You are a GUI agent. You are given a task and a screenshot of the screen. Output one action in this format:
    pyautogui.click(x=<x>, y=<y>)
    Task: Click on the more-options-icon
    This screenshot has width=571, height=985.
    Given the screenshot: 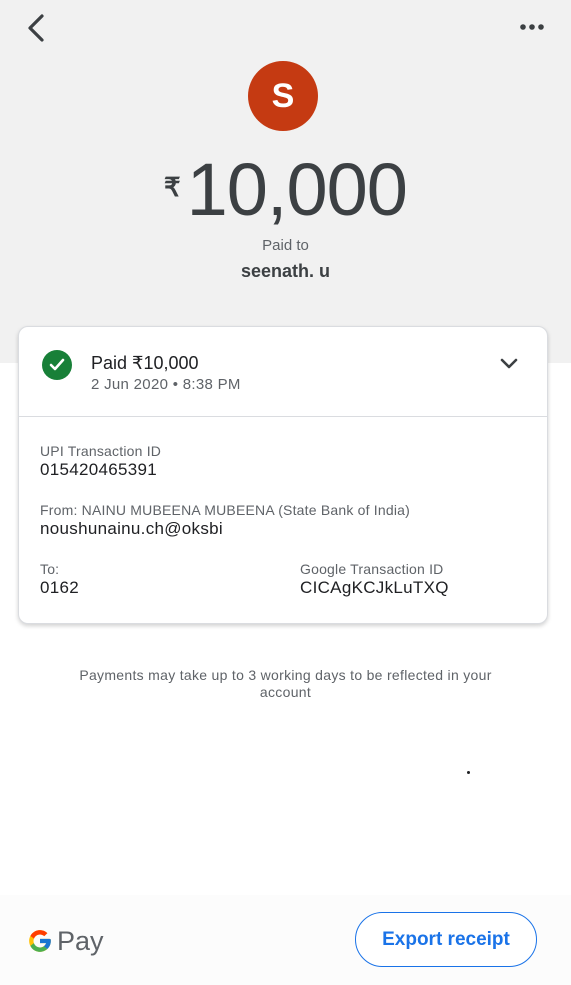 What is the action you would take?
    pyautogui.click(x=532, y=27)
    